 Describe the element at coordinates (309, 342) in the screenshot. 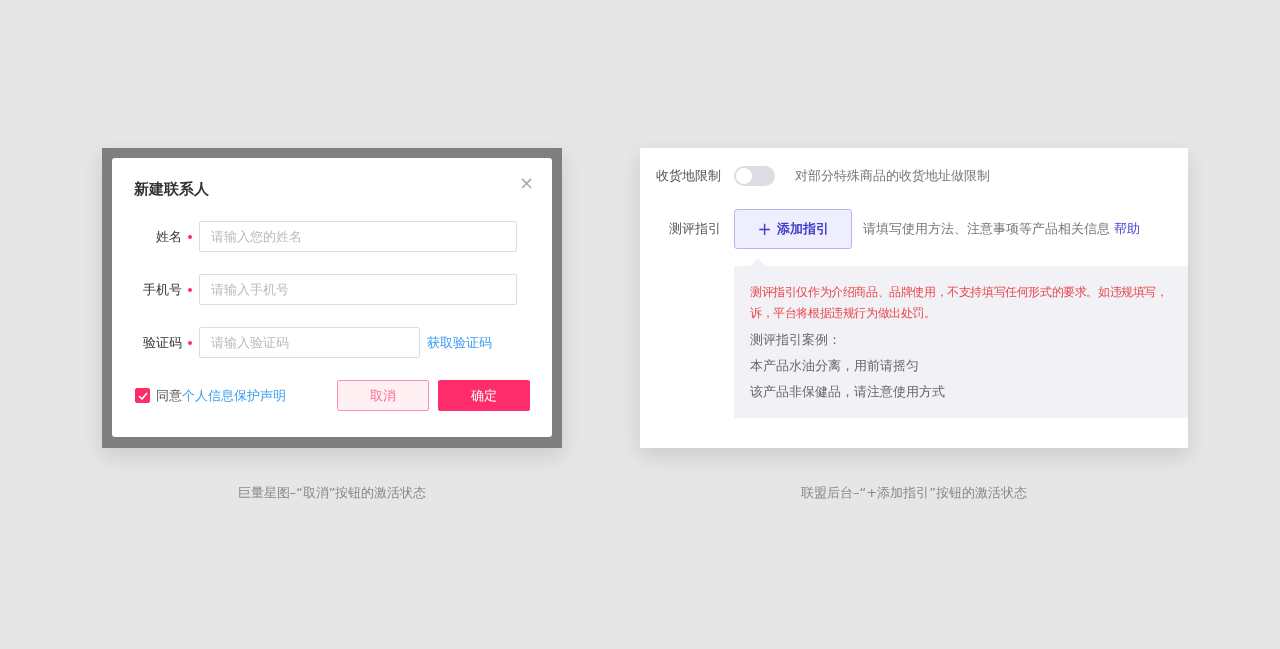

I see `input-field: 请输入验证码` at that location.